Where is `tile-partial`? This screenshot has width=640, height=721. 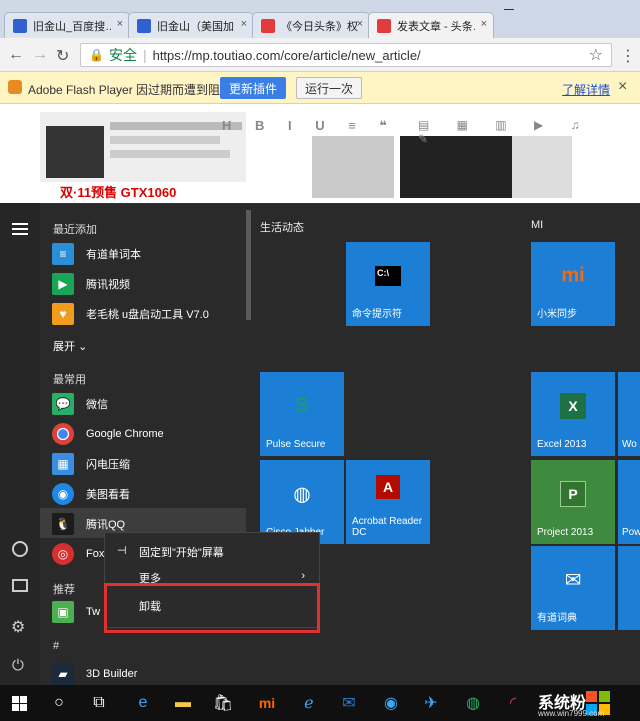
tile-partial is located at coordinates (629, 588).